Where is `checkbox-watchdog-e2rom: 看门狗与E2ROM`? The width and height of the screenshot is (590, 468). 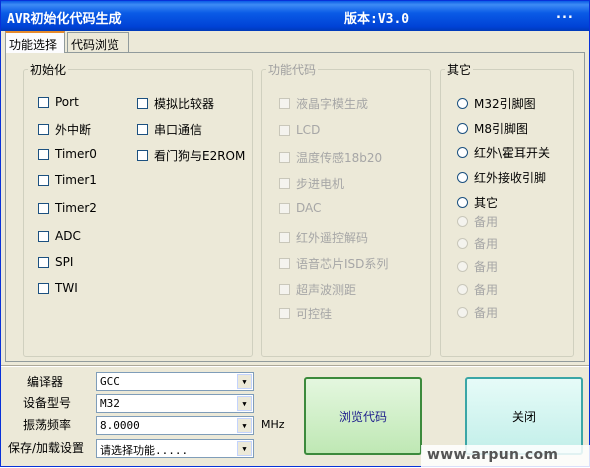
checkbox-watchdog-e2rom: 看门狗与E2ROM is located at coordinates (191, 155).